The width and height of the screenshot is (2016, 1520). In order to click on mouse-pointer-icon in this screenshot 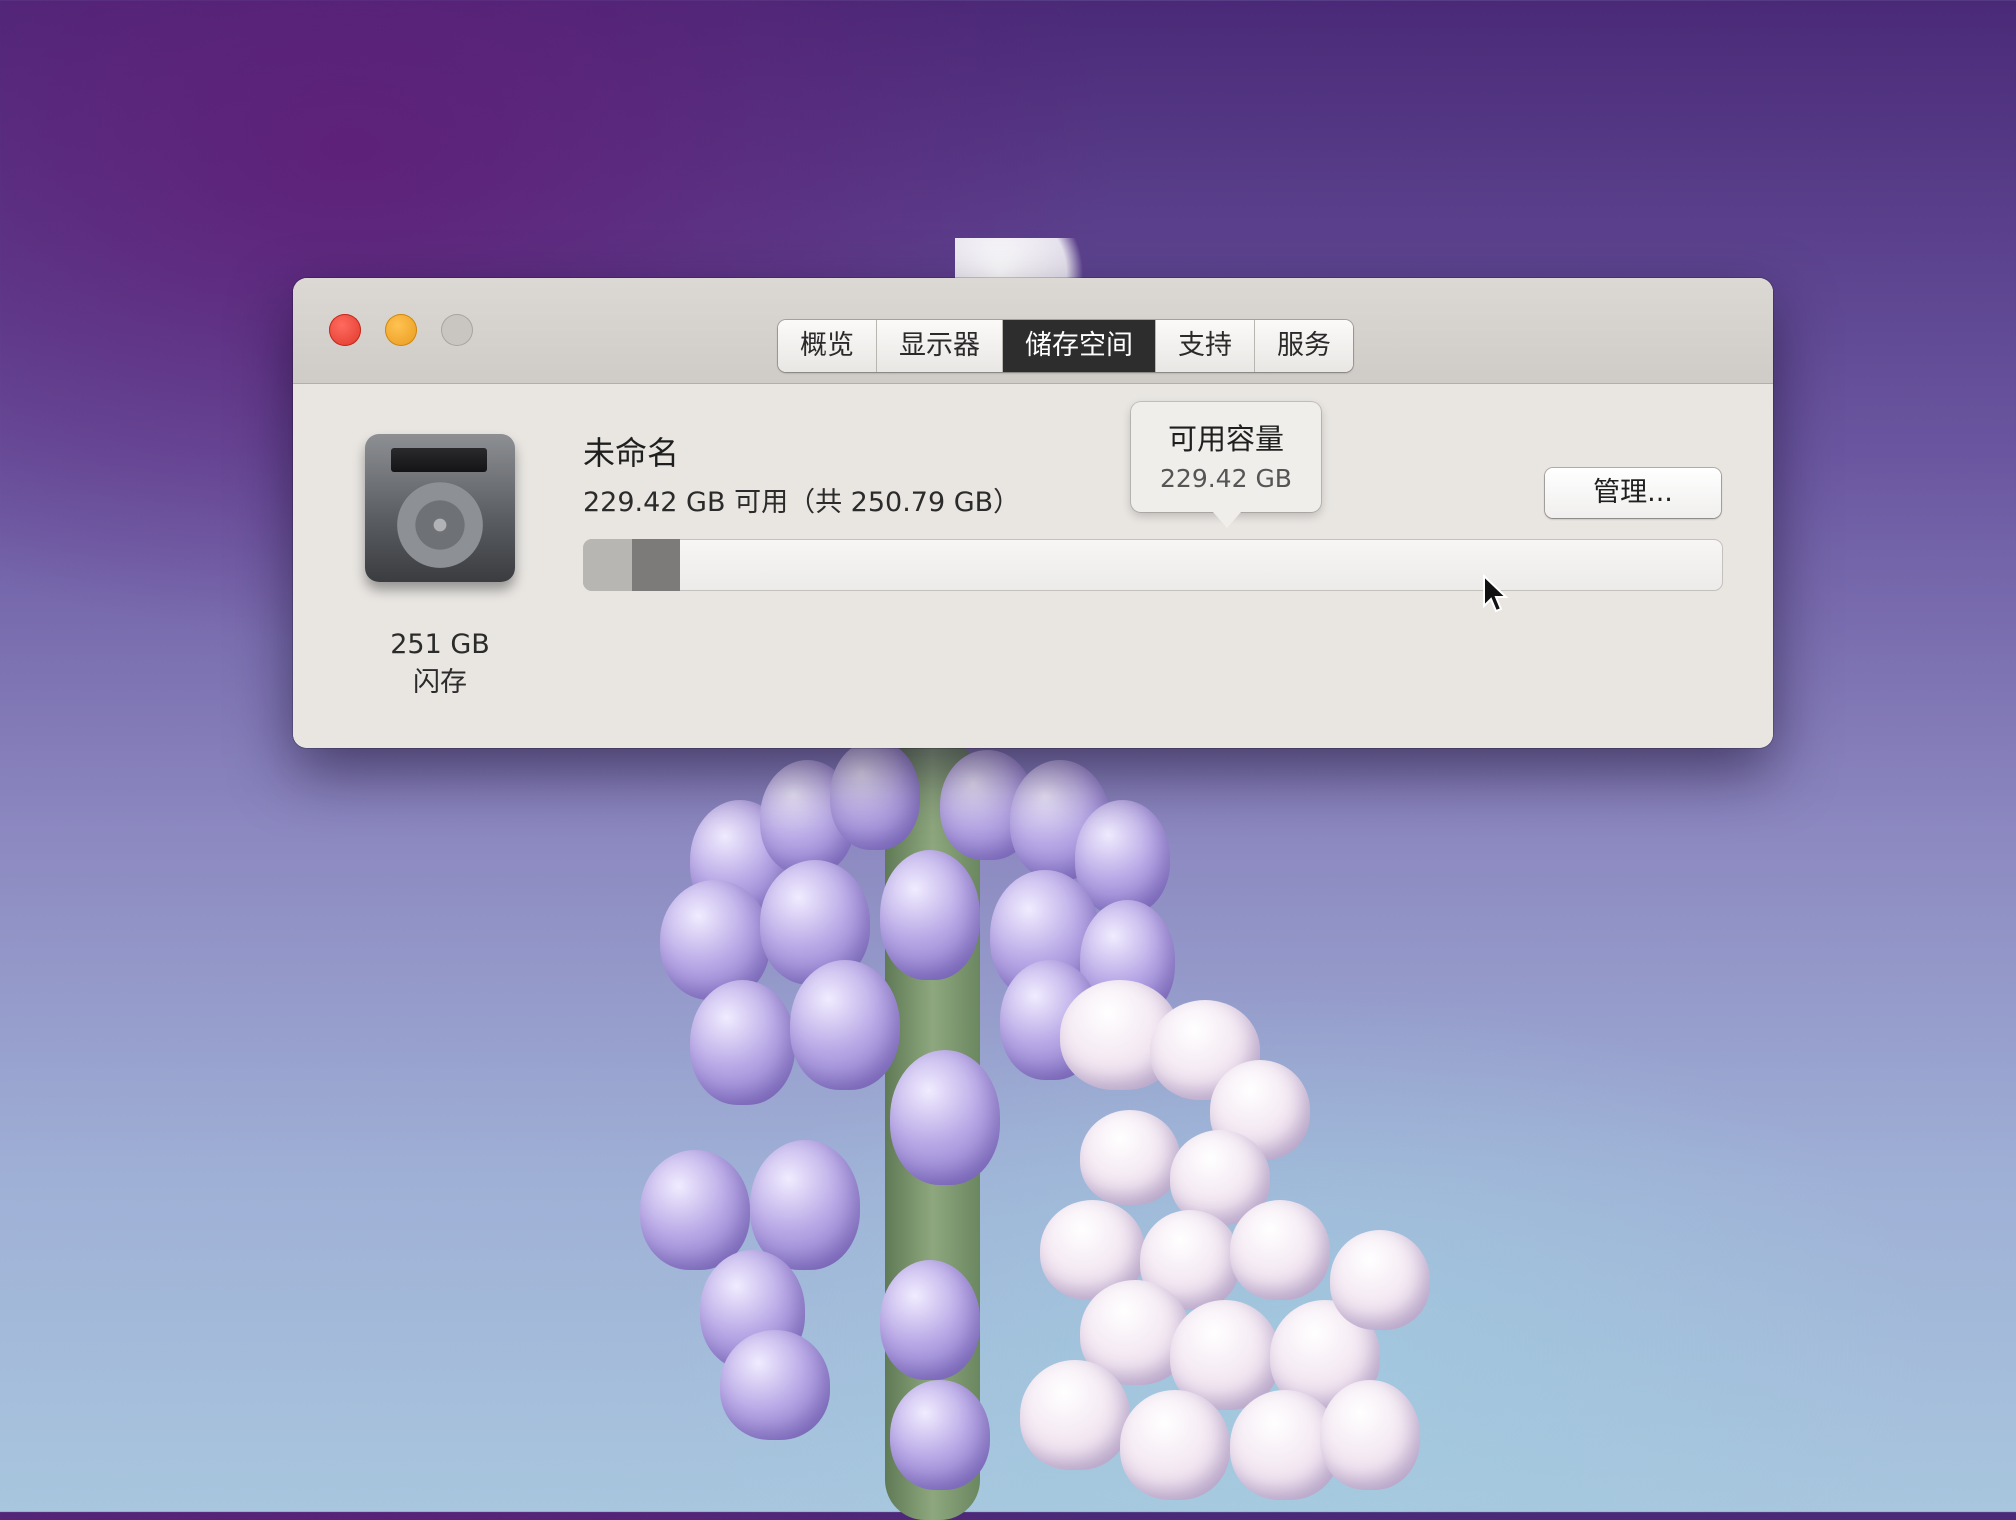, I will do `click(1496, 593)`.